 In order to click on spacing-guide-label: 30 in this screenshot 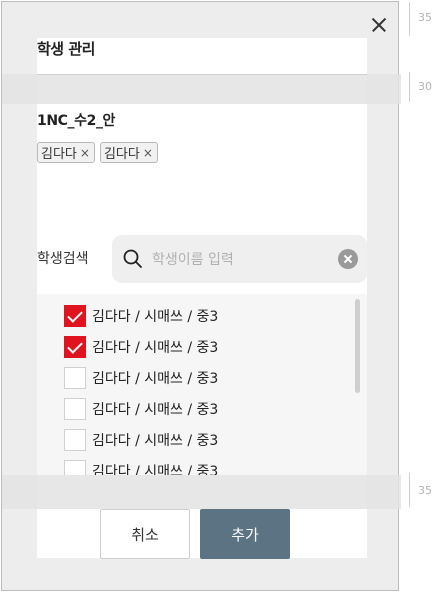, I will do `click(425, 86)`.